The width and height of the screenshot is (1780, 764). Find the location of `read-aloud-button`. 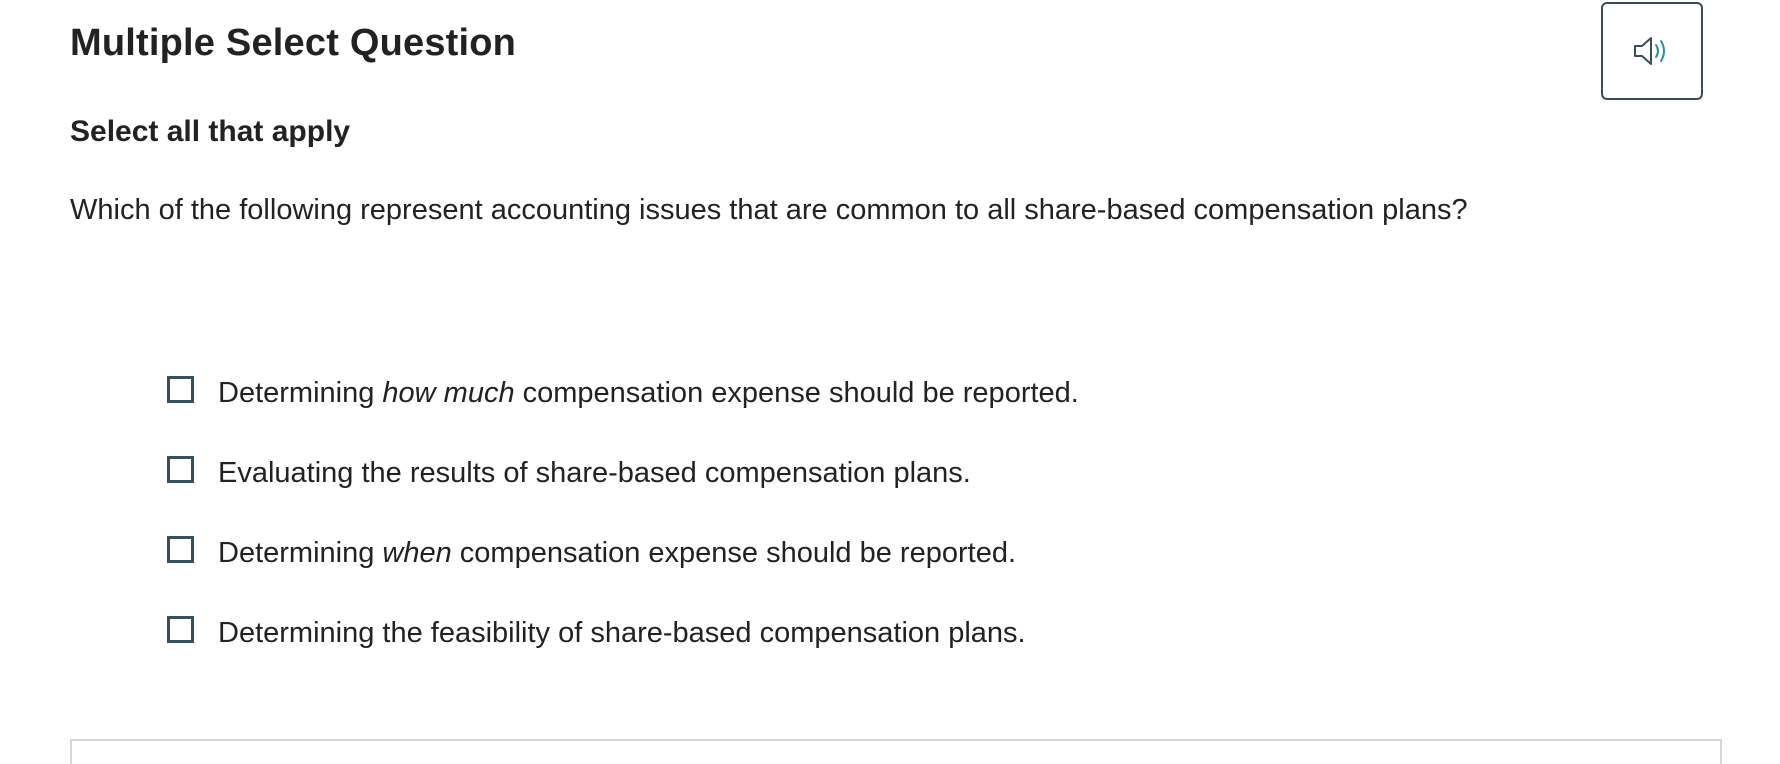

read-aloud-button is located at coordinates (1652, 51).